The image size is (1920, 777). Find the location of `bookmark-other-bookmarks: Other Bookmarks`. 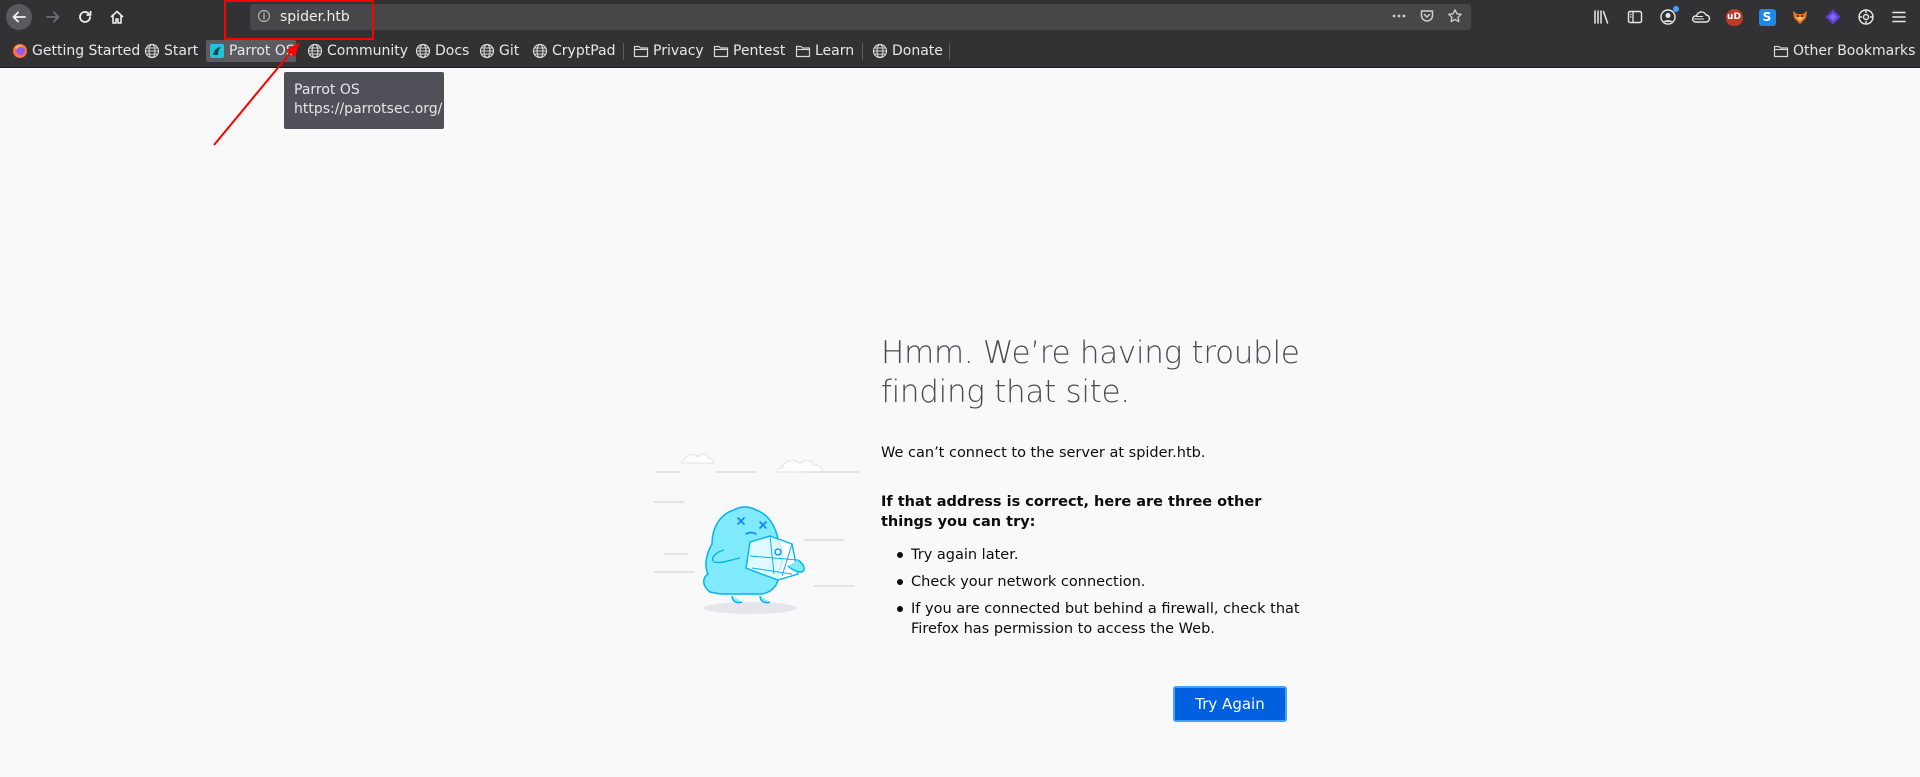

bookmark-other-bookmarks: Other Bookmarks is located at coordinates (1844, 51).